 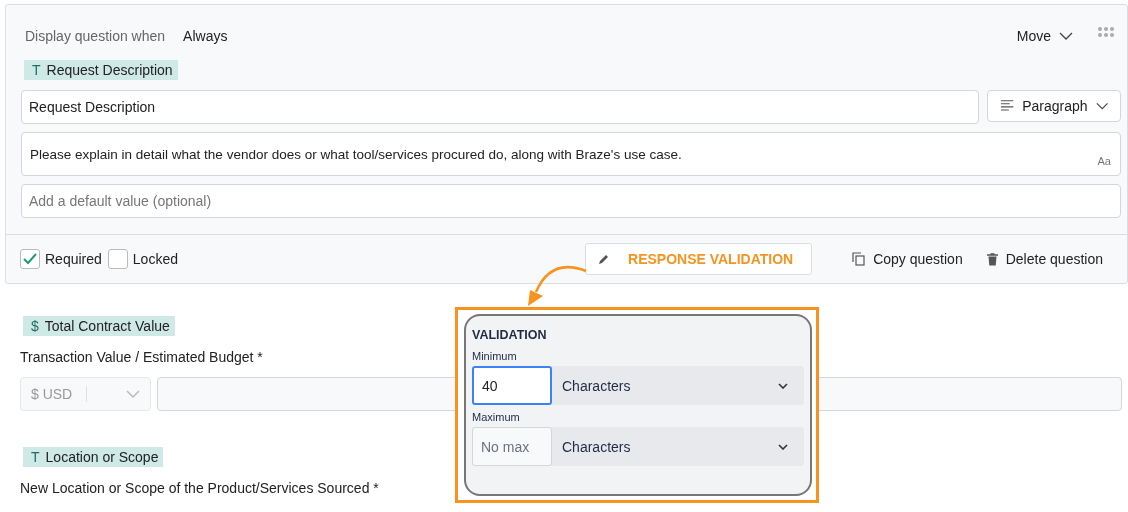 I want to click on validation-label: Maximum, so click(x=496, y=417).